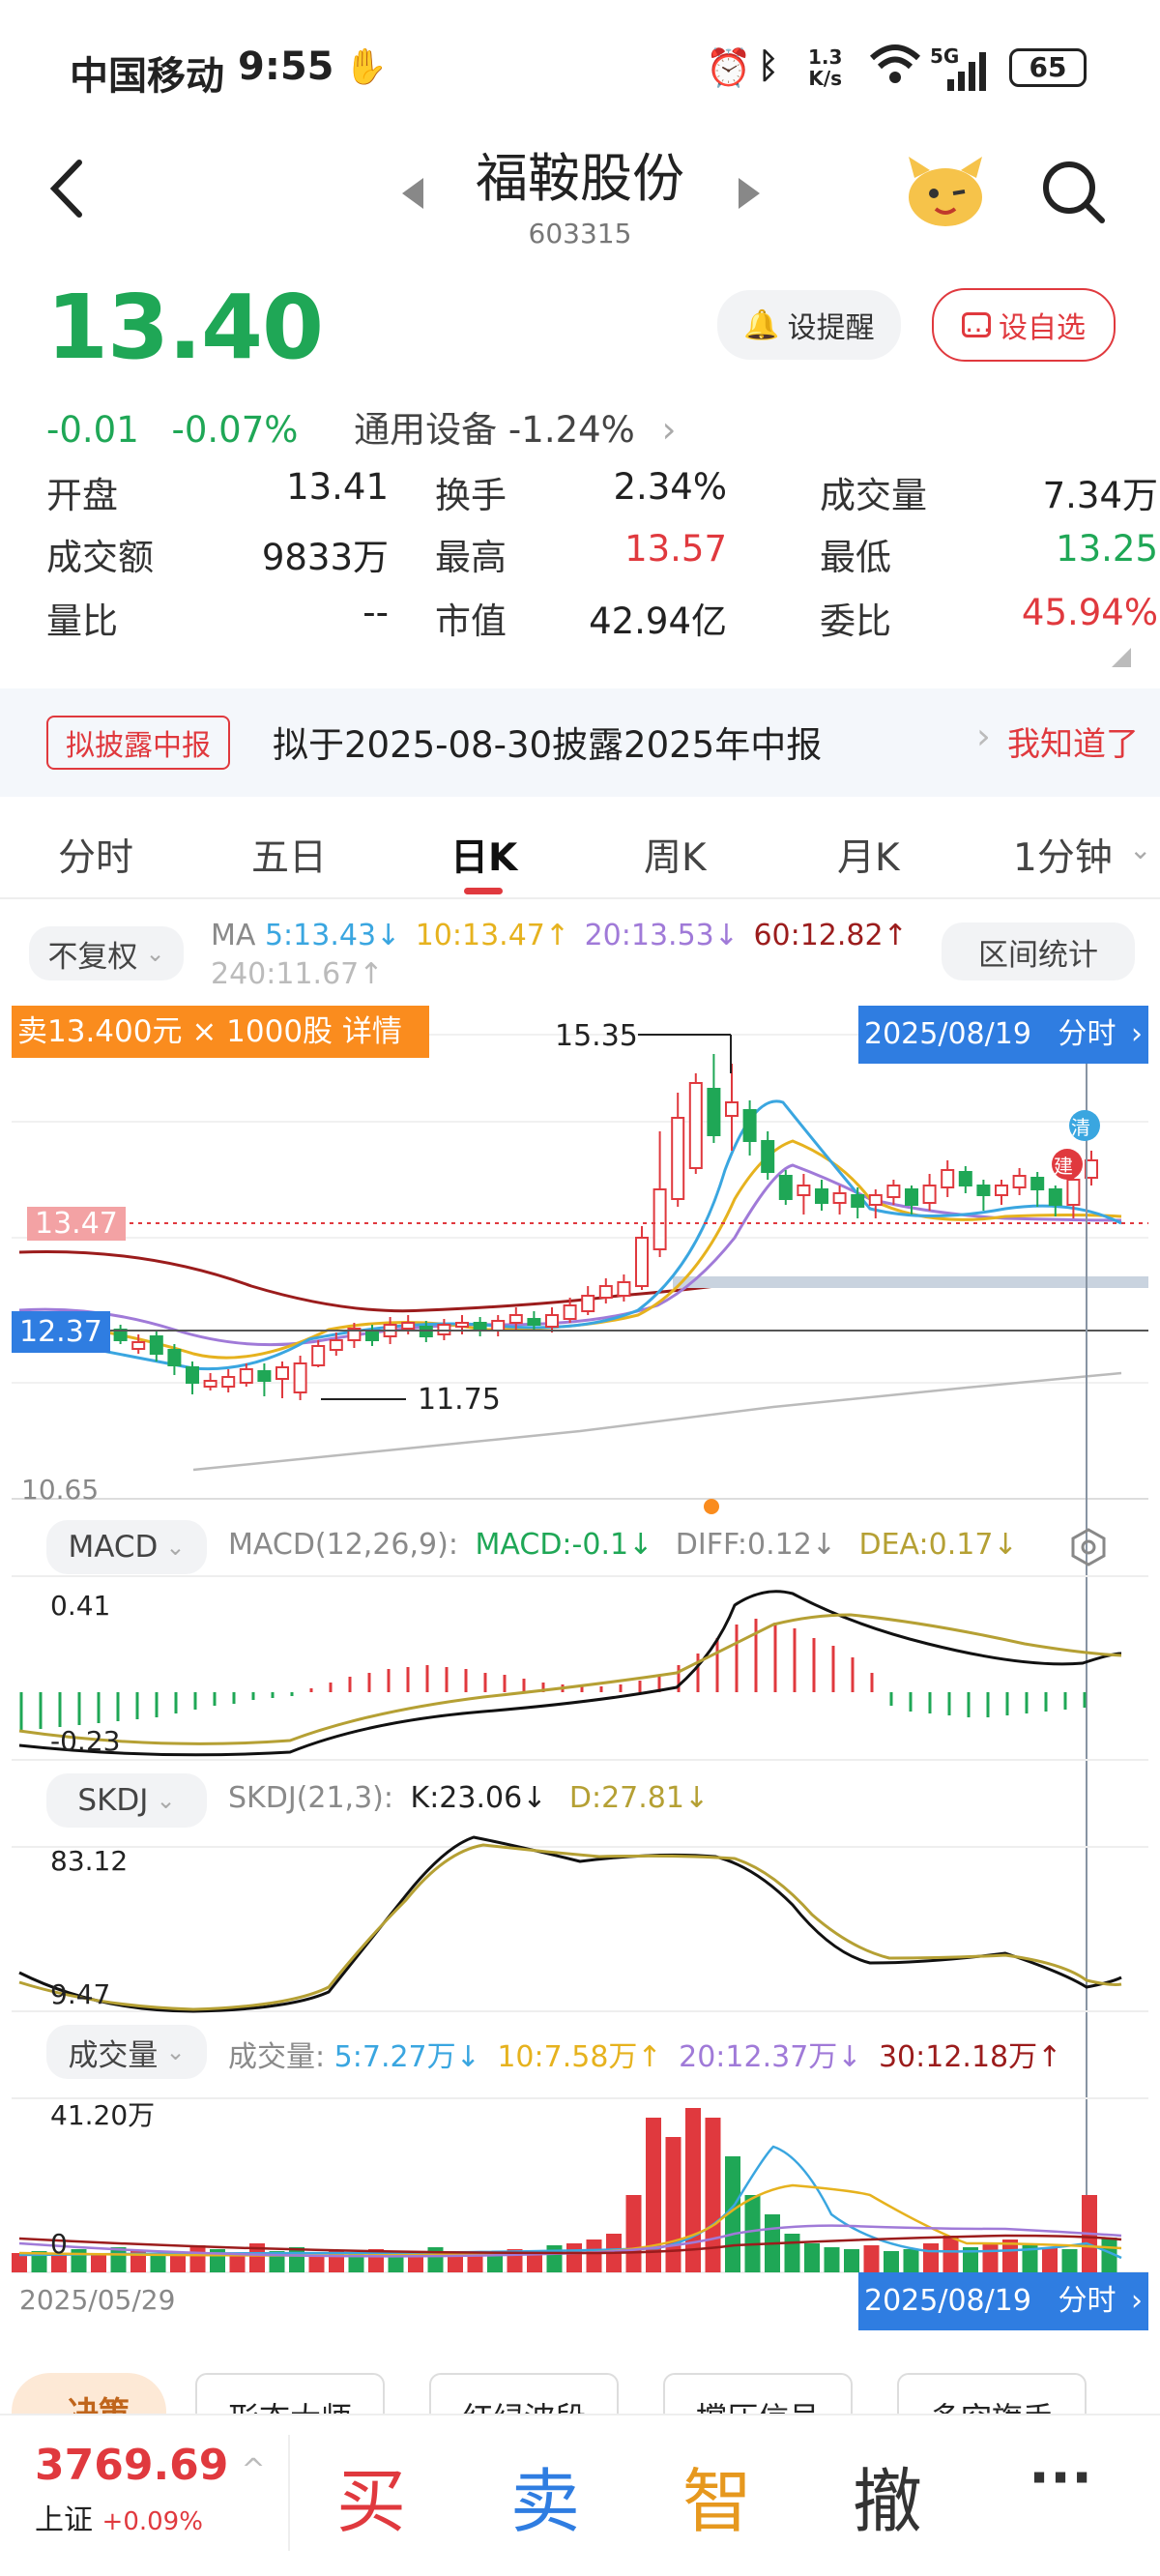 The image size is (1160, 2576). What do you see at coordinates (67, 190) in the screenshot?
I see `back-icon` at bounding box center [67, 190].